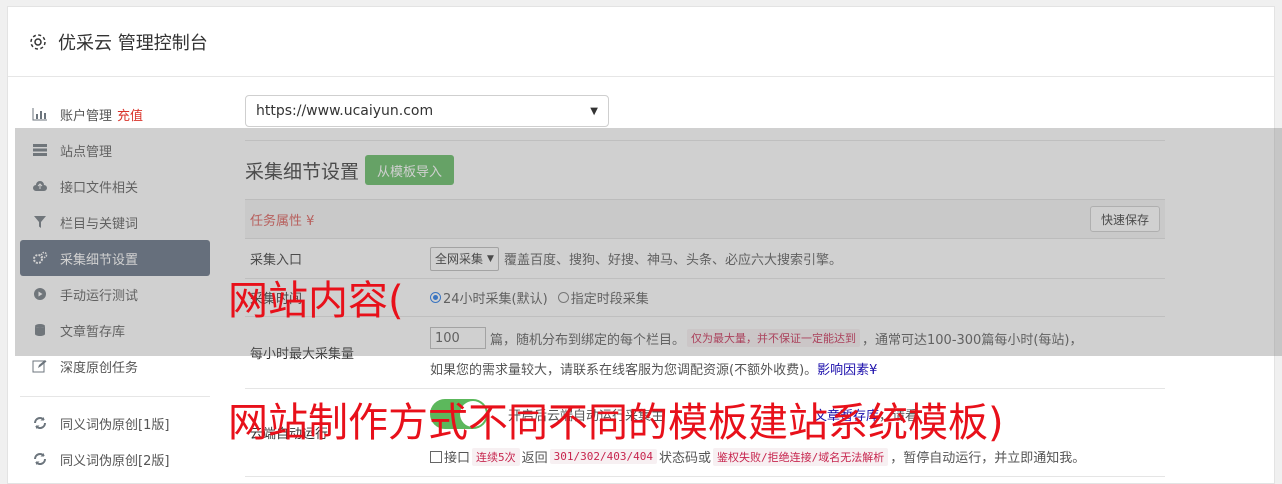 Image resolution: width=1282 pixels, height=484 pixels. What do you see at coordinates (563, 297) in the screenshot?
I see `radio-timeslot` at bounding box center [563, 297].